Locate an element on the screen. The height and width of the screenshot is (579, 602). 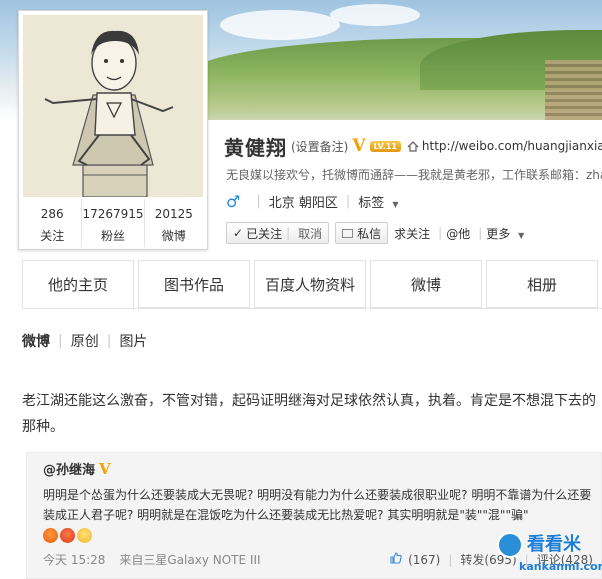
male-gender-icon: ♂ is located at coordinates (233, 201).